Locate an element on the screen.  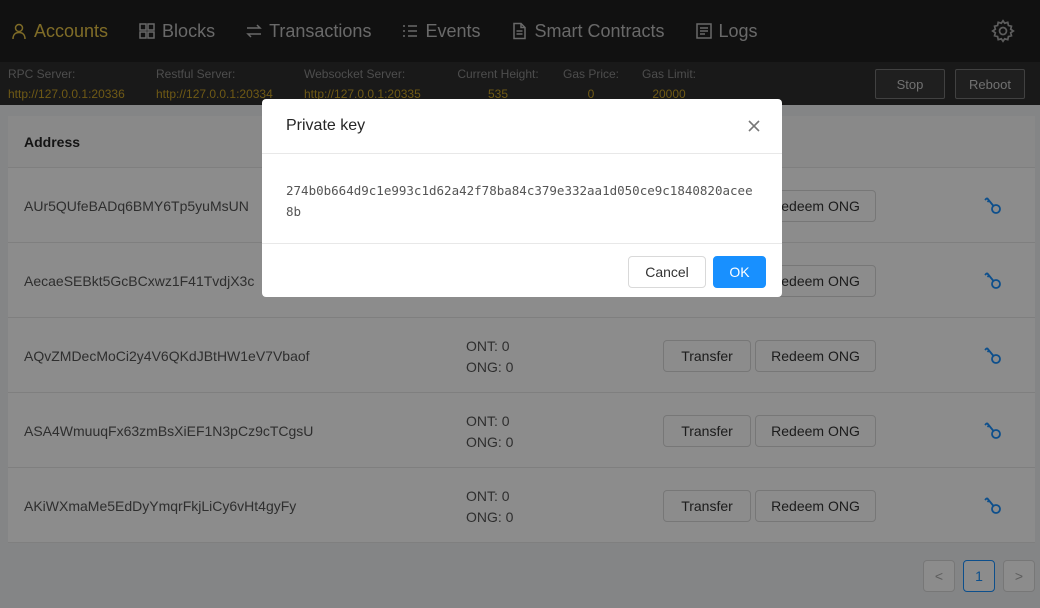
close-icon is located at coordinates (754, 126).